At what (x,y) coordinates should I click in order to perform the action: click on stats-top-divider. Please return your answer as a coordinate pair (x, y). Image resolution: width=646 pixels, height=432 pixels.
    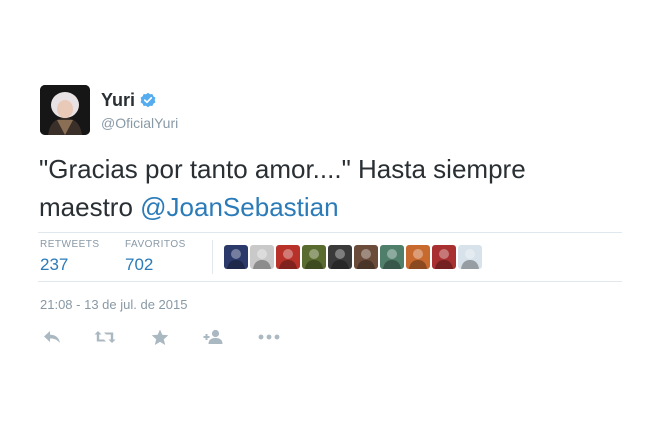
    Looking at the image, I should click on (330, 232).